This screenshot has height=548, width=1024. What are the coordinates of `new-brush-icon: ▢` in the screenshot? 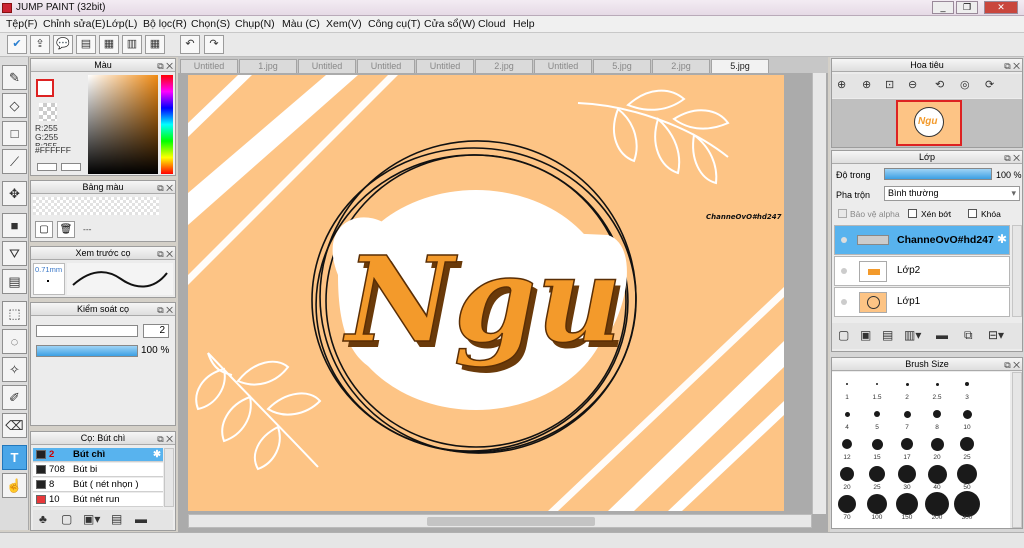 It's located at (66, 519).